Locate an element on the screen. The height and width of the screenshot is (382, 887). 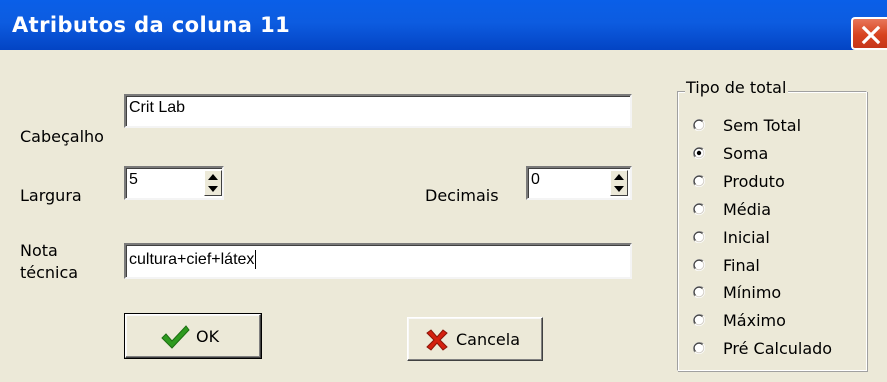
tipo-de-total-legend: Tipo de total is located at coordinates (737, 87).